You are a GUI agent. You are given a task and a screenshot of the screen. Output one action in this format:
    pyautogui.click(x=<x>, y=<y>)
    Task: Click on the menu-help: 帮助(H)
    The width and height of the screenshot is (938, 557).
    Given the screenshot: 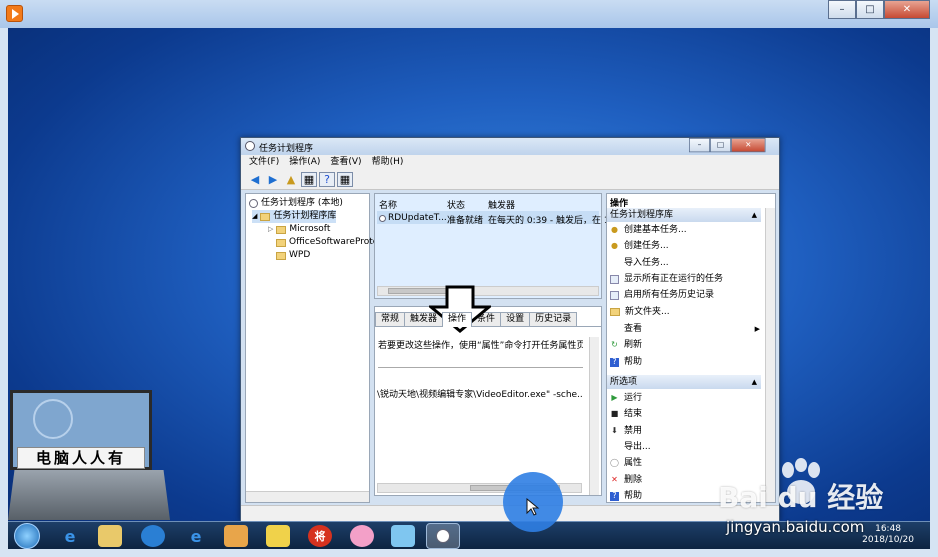 What is the action you would take?
    pyautogui.click(x=388, y=162)
    